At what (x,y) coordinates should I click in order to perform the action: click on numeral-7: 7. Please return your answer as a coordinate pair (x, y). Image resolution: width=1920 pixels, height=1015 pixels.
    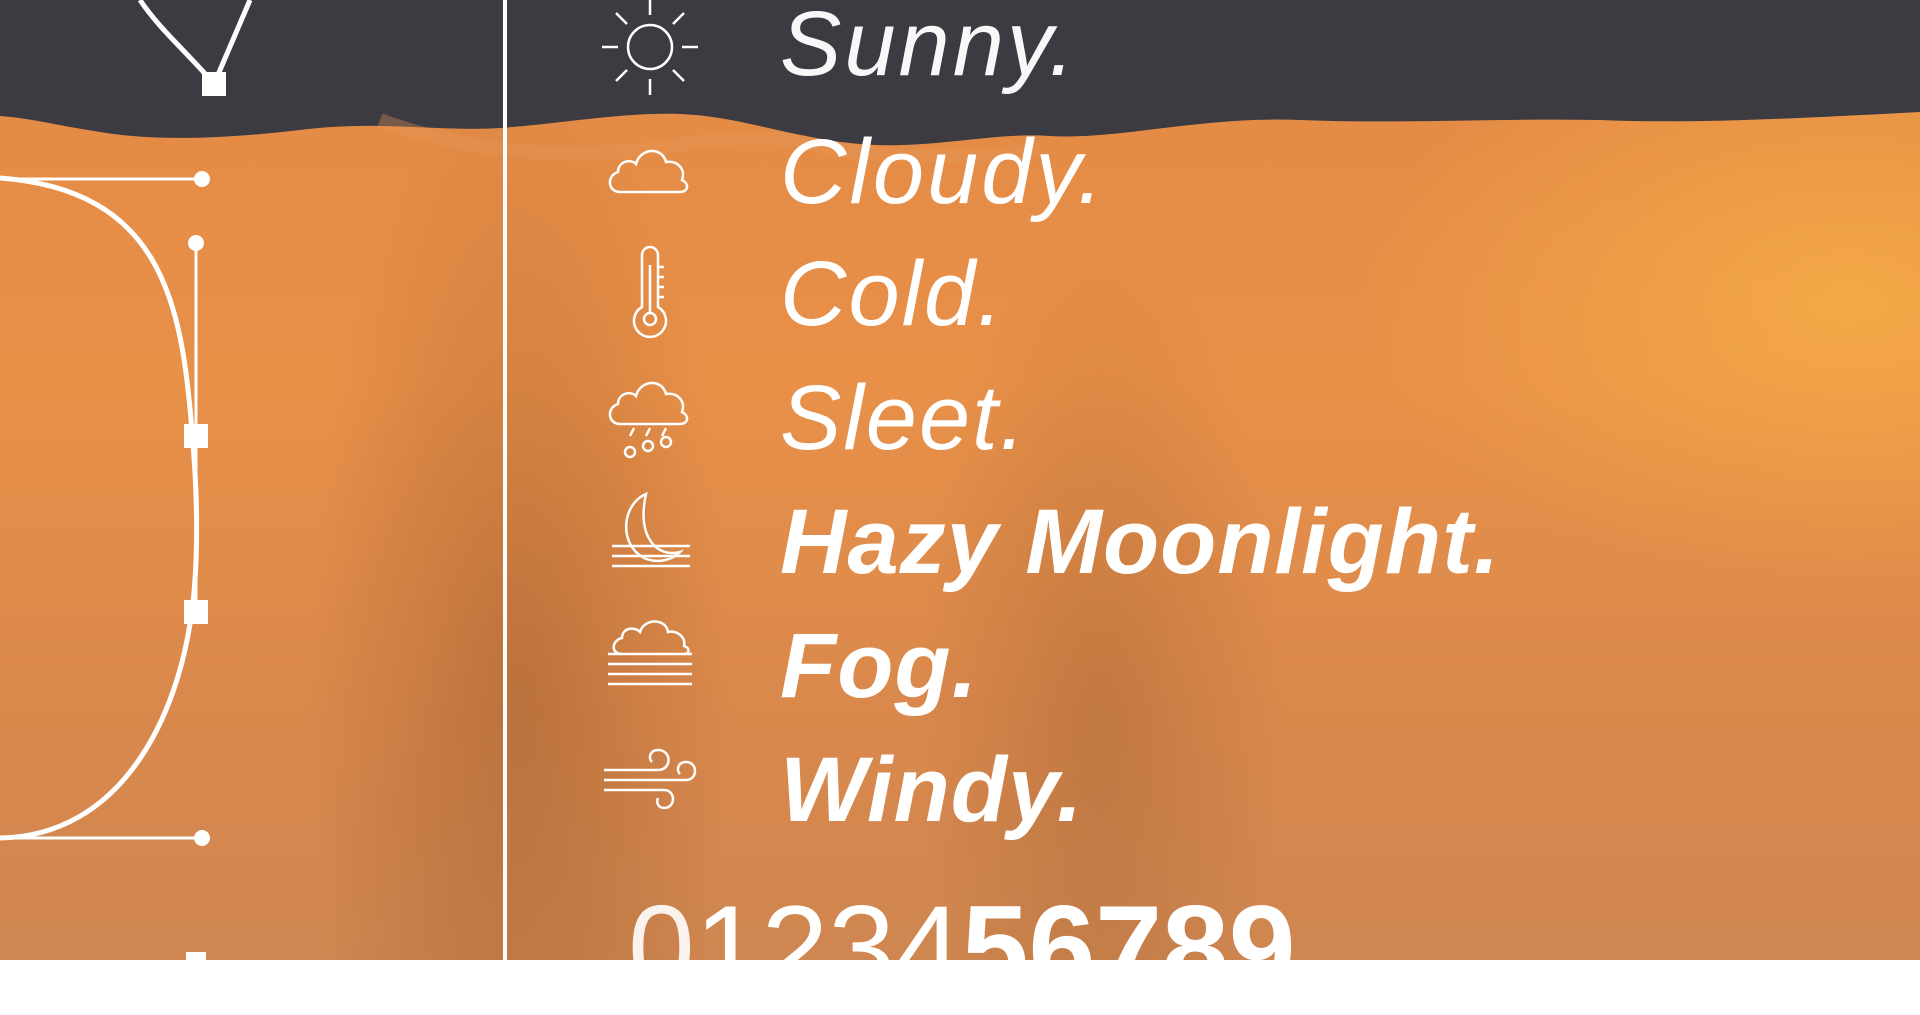
    Looking at the image, I should click on (1128, 948).